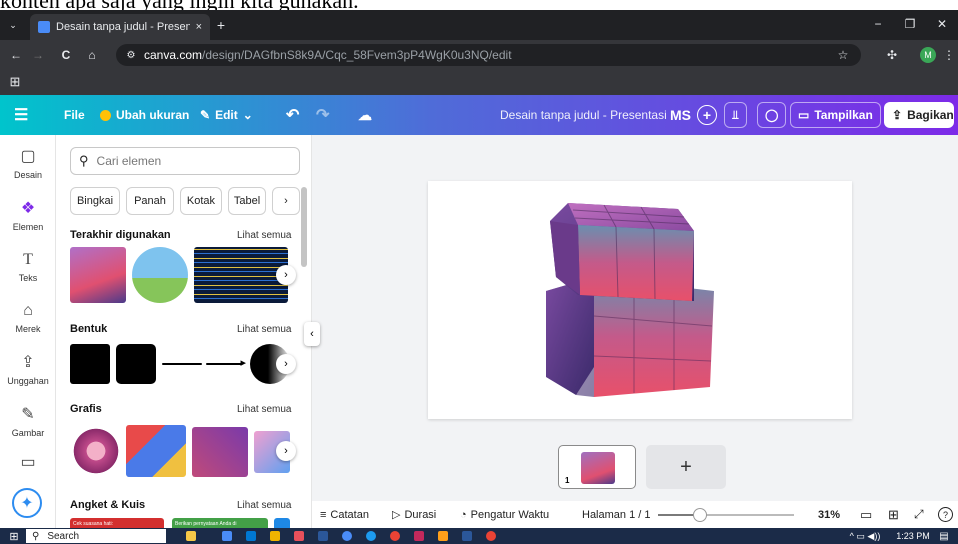 This screenshot has height=544, width=958. What do you see at coordinates (120, 27) in the screenshot?
I see `browser-tab: Desain tanpa judul - Presentasi ×` at bounding box center [120, 27].